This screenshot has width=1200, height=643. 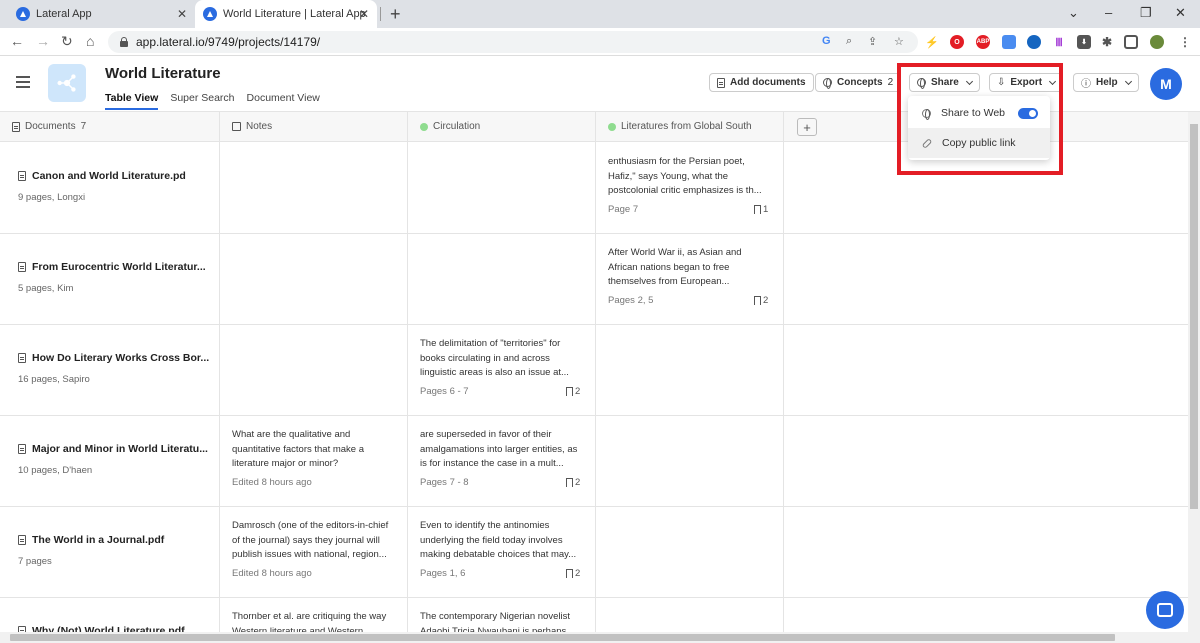 What do you see at coordinates (502, 127) in the screenshot?
I see `column-header-circulation: Circulation` at bounding box center [502, 127].